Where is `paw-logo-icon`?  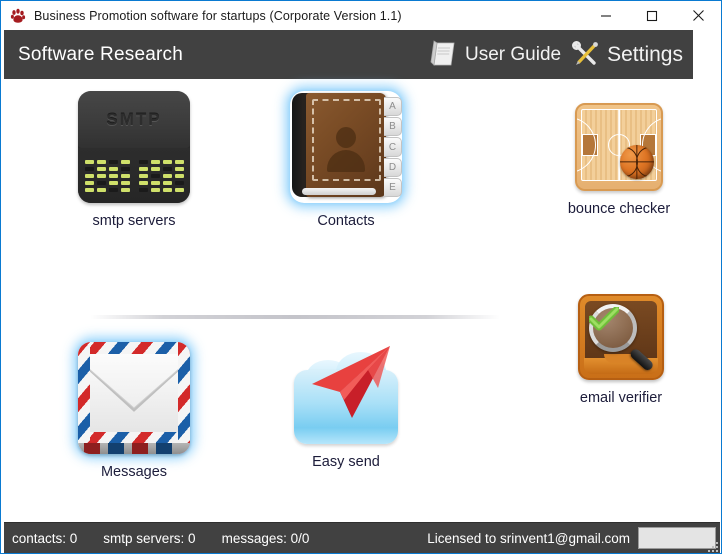 paw-logo-icon is located at coordinates (18, 16).